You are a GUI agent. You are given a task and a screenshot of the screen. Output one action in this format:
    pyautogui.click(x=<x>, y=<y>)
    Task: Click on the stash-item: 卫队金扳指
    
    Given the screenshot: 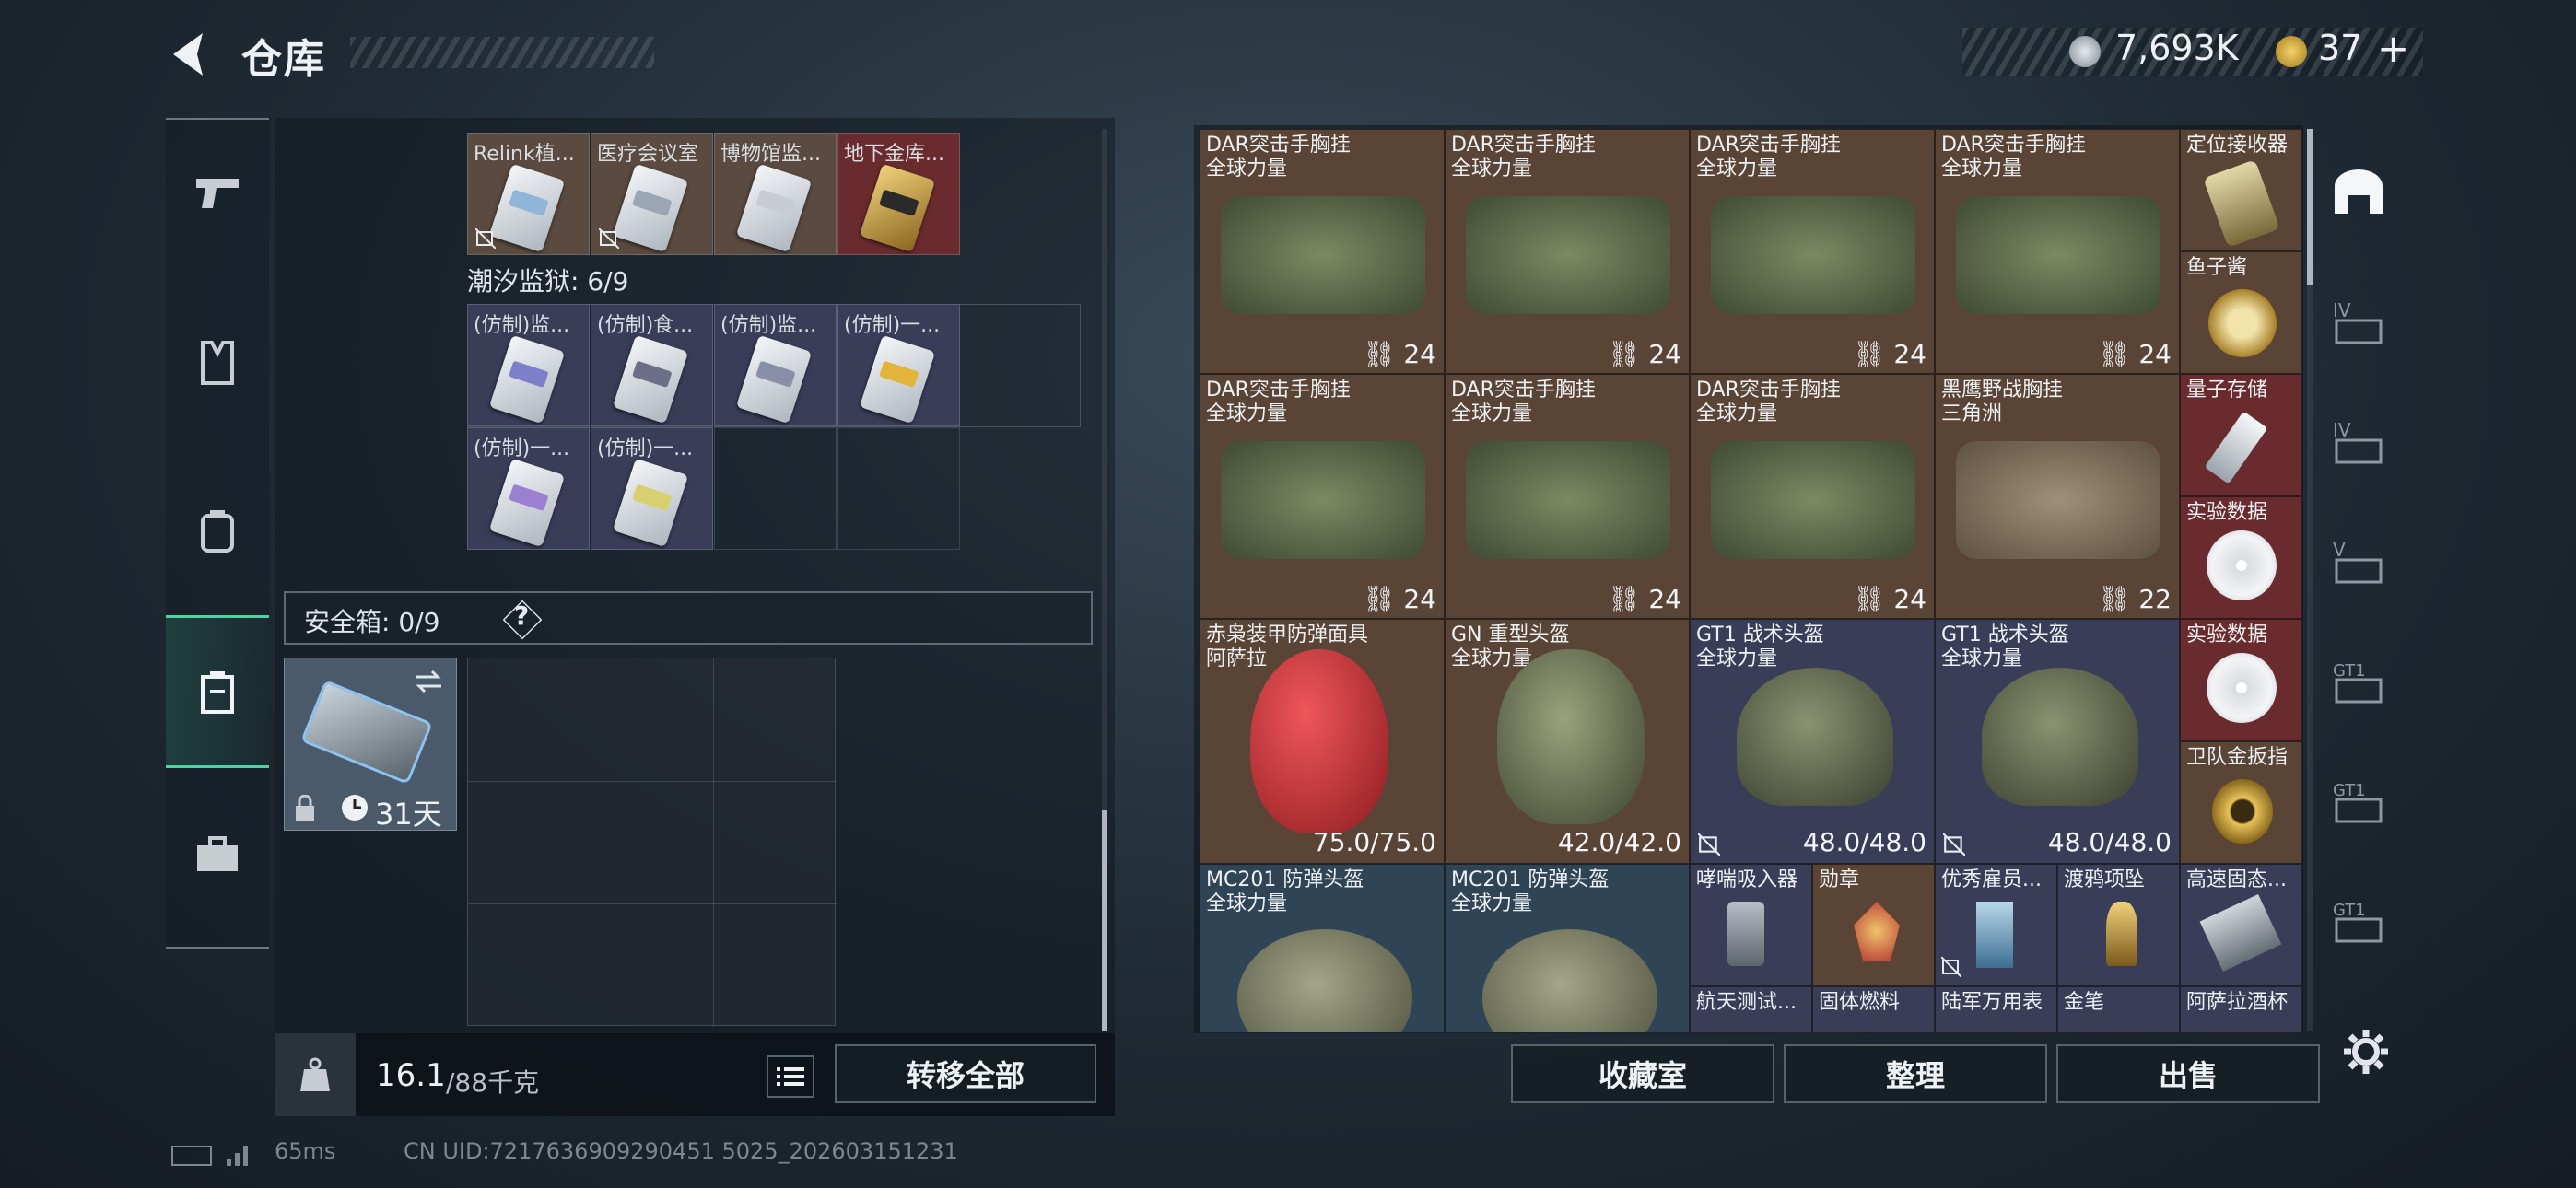 What is the action you would take?
    pyautogui.click(x=2241, y=802)
    